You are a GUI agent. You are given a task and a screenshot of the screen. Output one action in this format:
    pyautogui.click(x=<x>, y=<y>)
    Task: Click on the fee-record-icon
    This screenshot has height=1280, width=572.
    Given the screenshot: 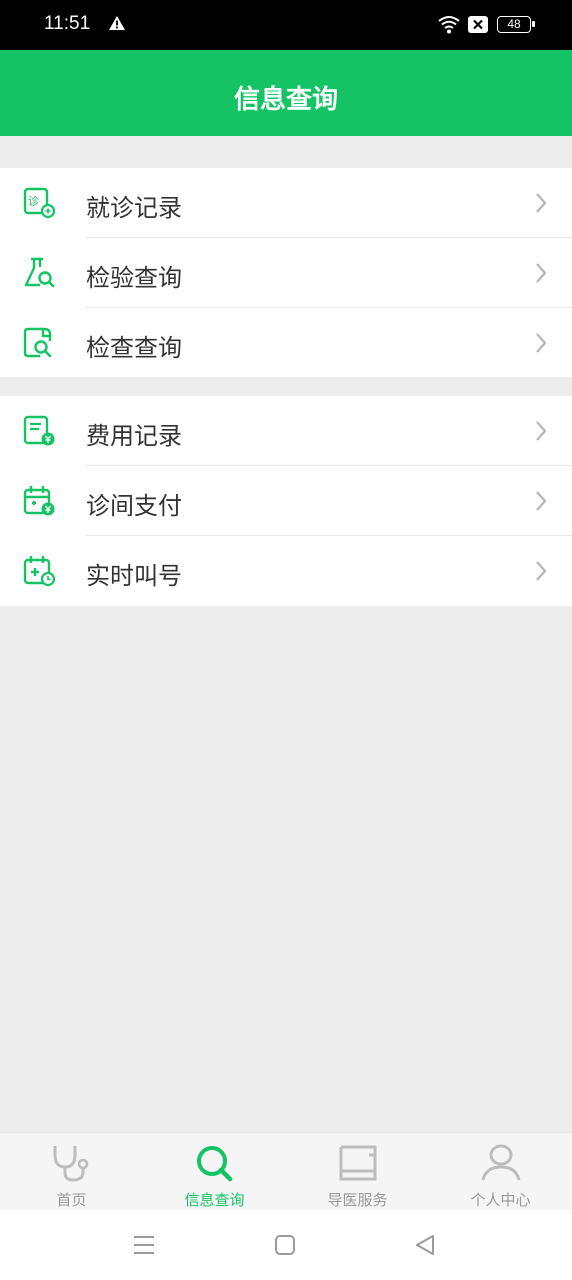 What is the action you would take?
    pyautogui.click(x=39, y=431)
    